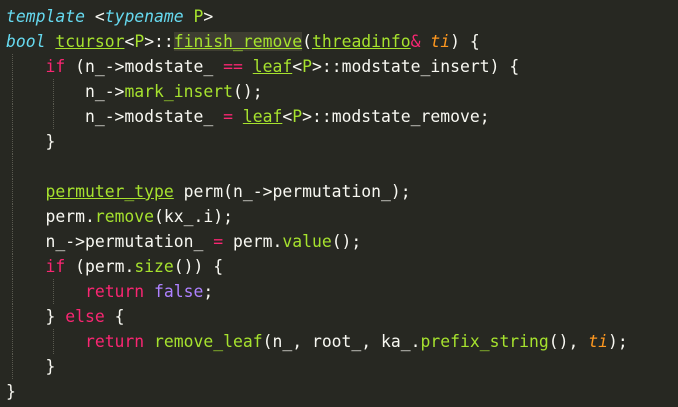  I want to click on code-token: threadinfo, so click(361, 41).